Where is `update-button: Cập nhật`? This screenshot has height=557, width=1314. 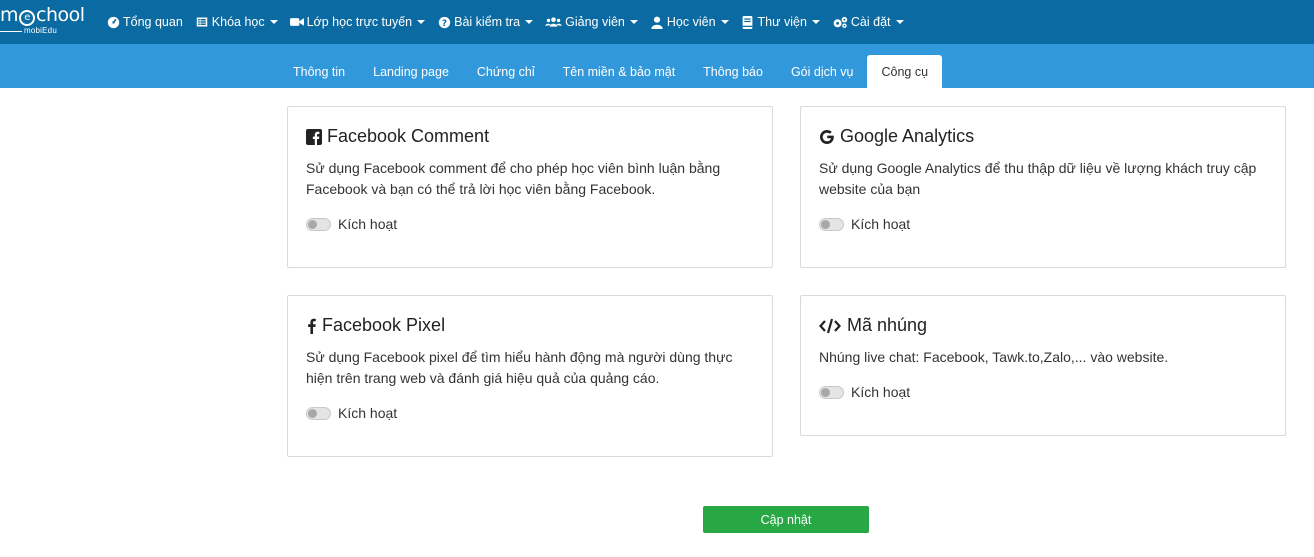 update-button: Cập nhật is located at coordinates (786, 519).